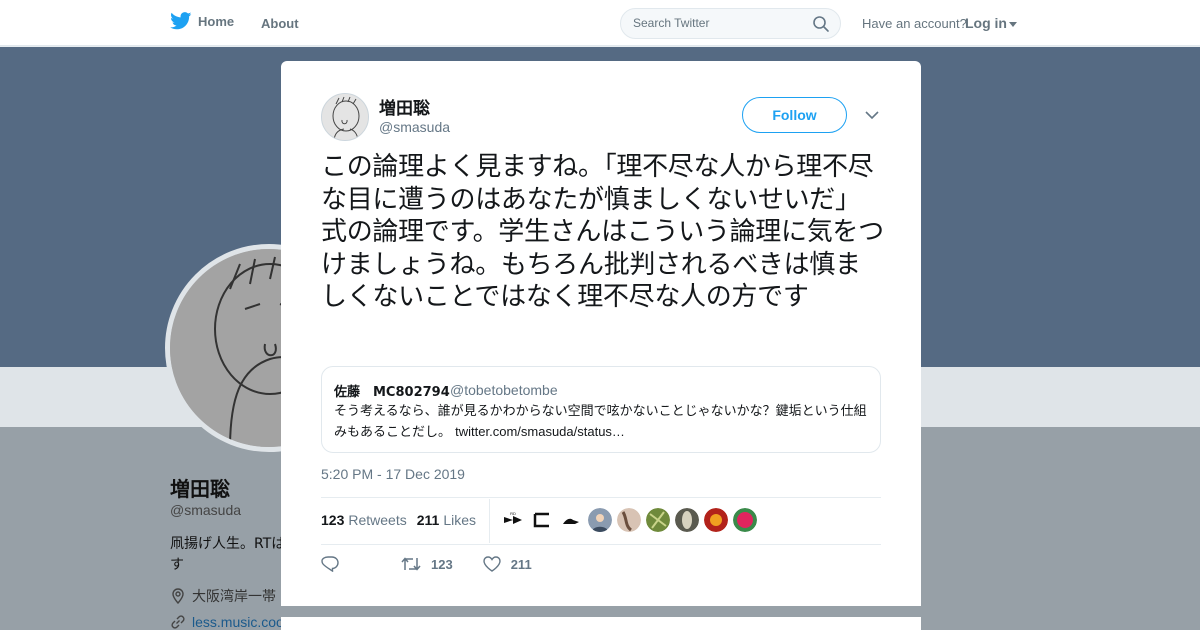  I want to click on stats-divider, so click(489, 521).